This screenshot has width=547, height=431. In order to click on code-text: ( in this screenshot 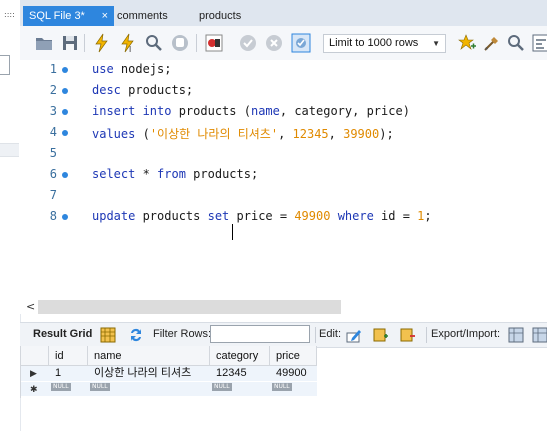, I will do `click(142, 134)`.